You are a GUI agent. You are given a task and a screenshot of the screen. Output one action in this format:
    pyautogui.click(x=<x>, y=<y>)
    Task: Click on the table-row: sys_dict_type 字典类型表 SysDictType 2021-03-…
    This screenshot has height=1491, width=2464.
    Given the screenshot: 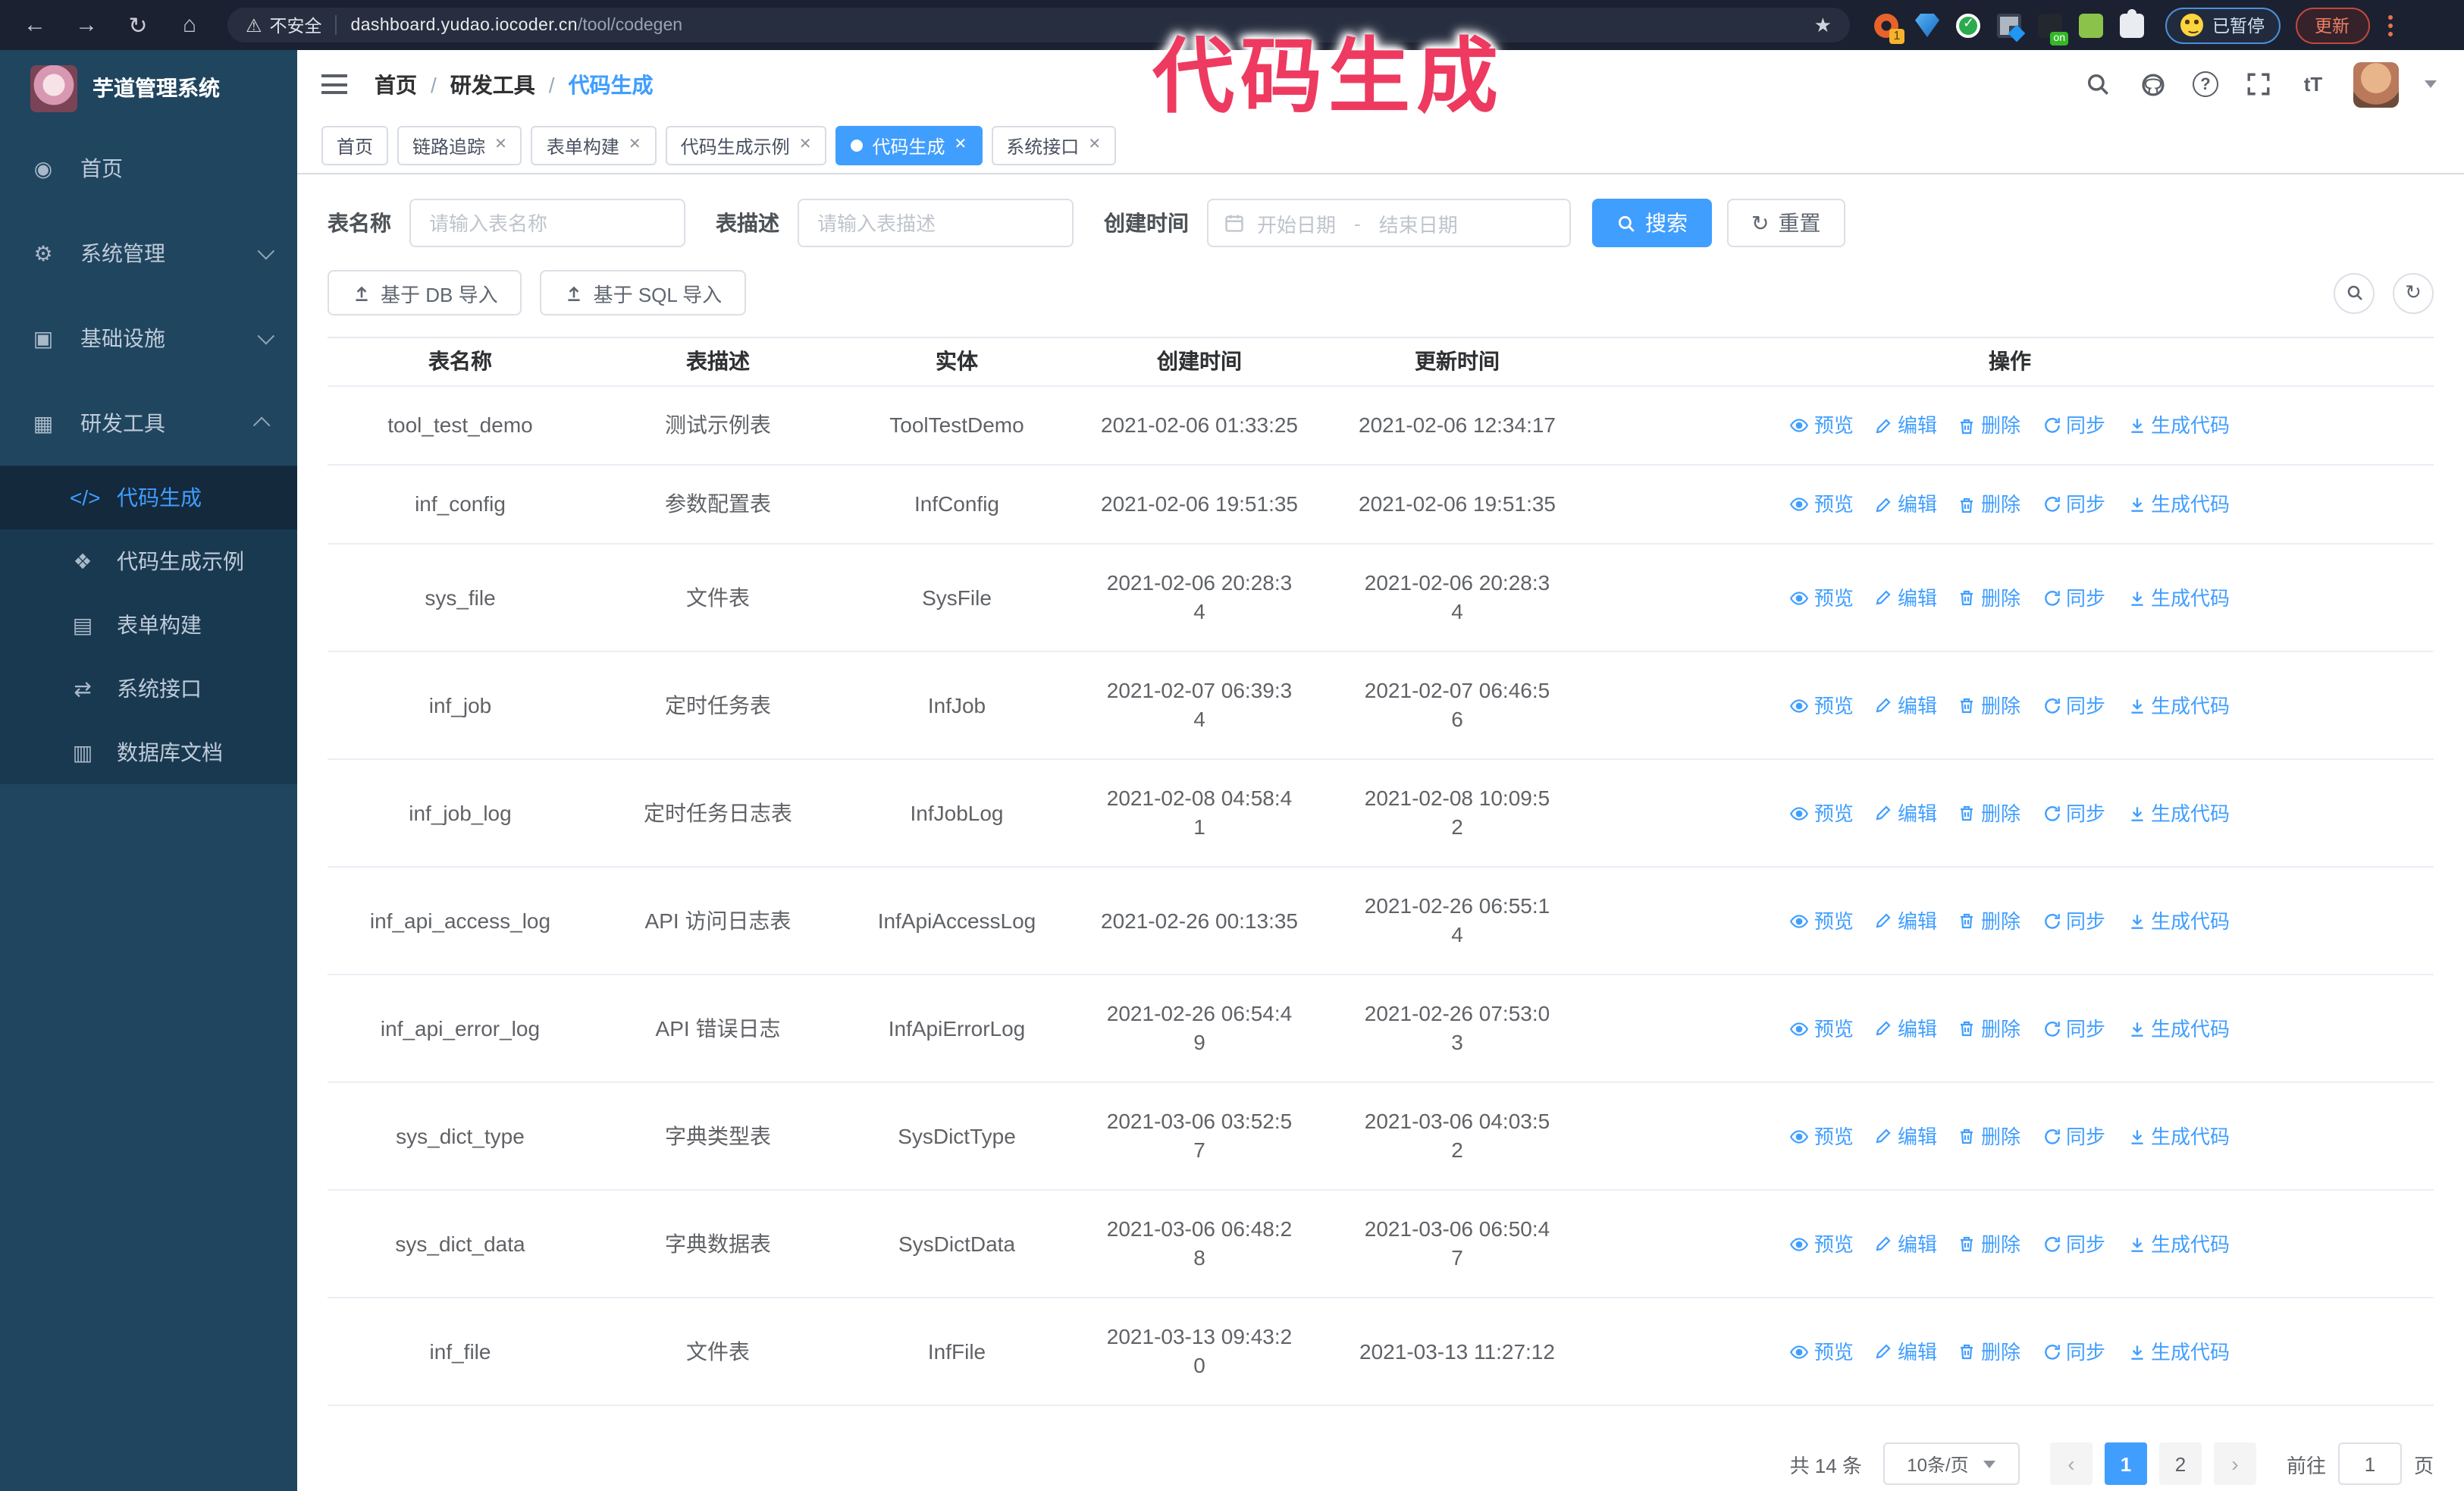 What is the action you would take?
    pyautogui.click(x=1381, y=1137)
    